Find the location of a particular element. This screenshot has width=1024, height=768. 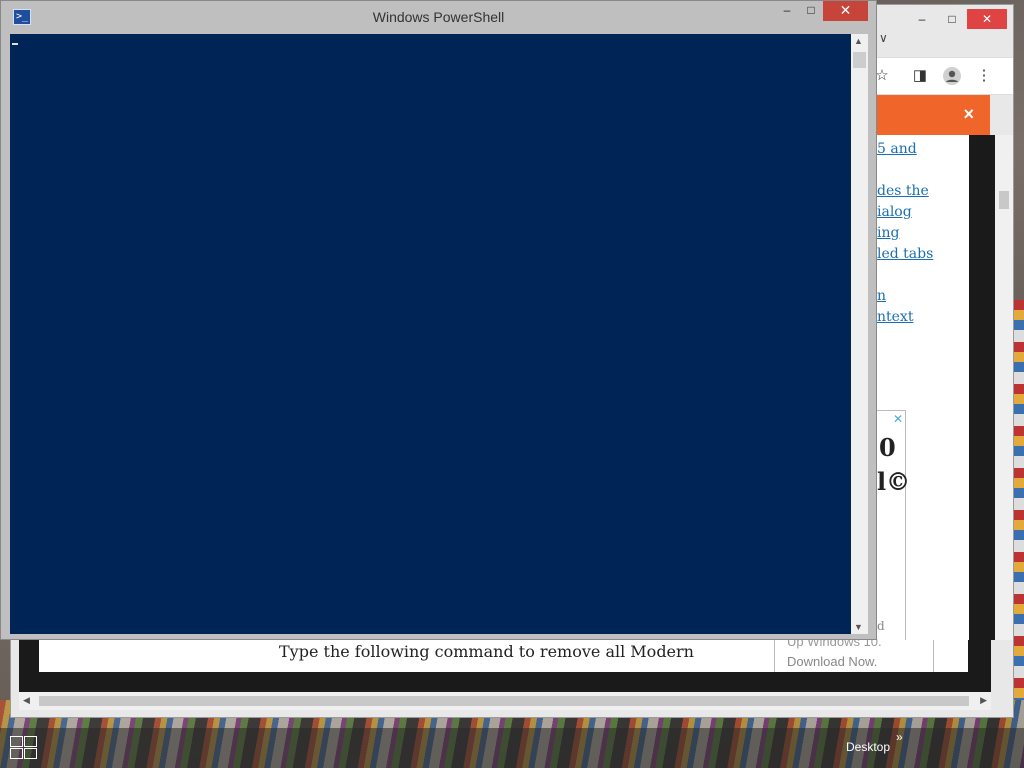

ad-headline: 0 is located at coordinates (887, 447).